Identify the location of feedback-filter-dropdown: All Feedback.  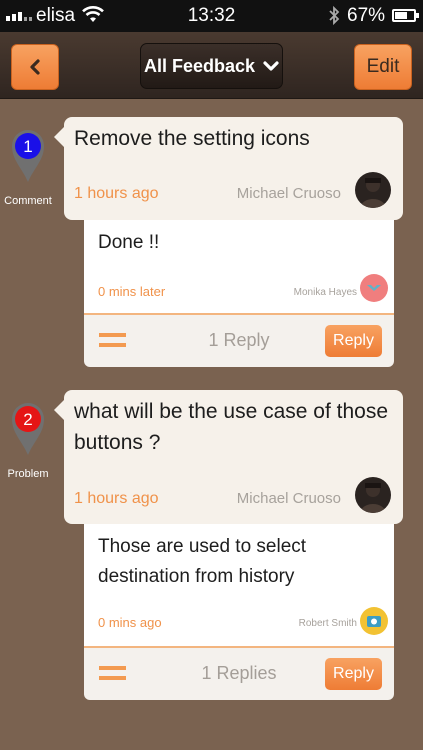
(211, 66).